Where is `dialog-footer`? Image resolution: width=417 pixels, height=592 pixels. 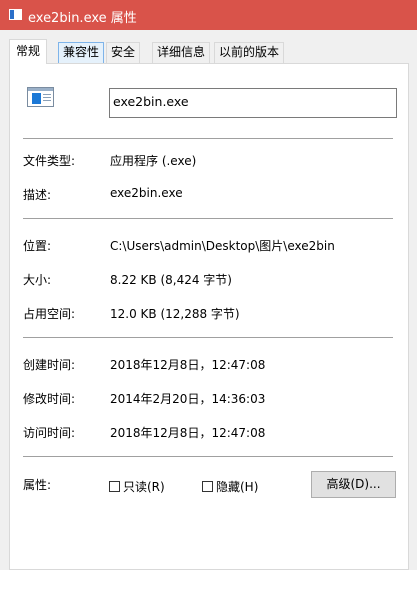
dialog-footer is located at coordinates (208, 581).